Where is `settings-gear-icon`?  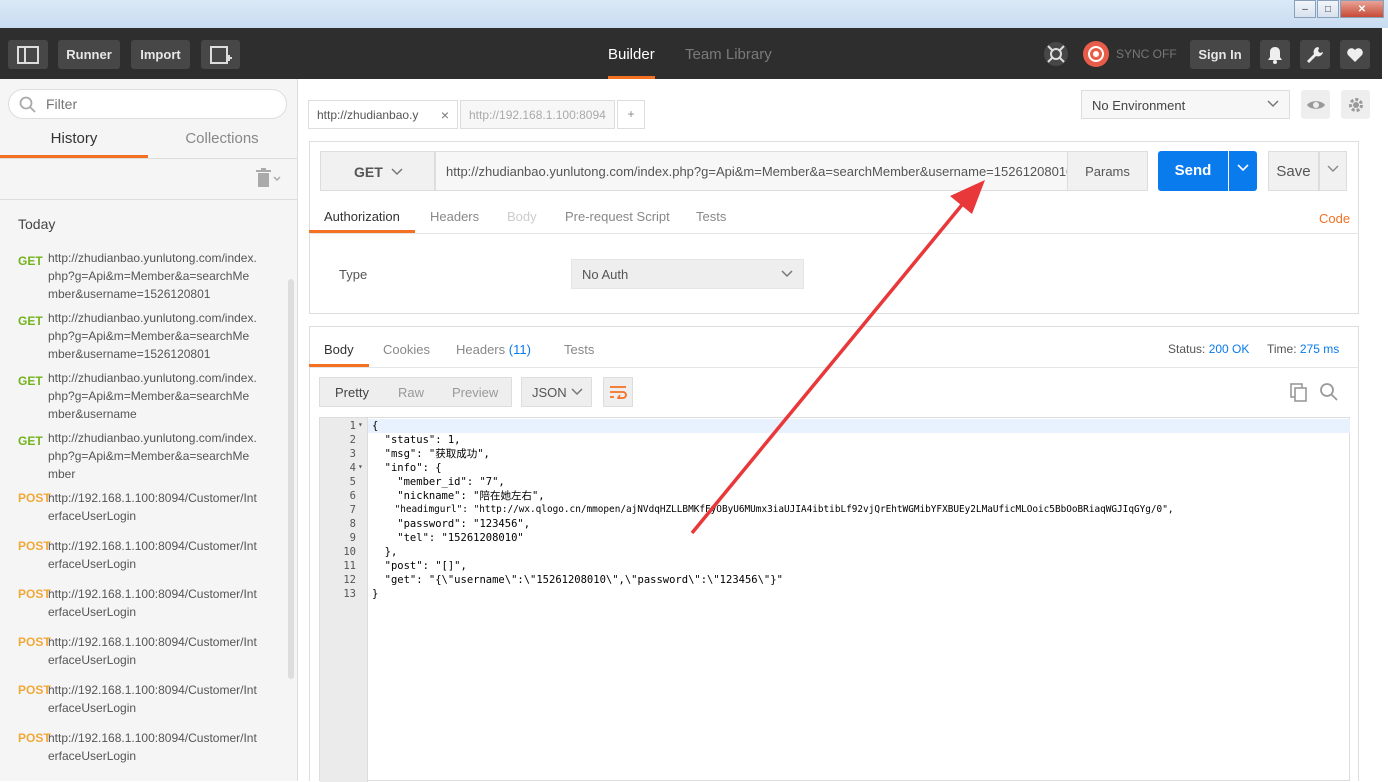 settings-gear-icon is located at coordinates (1355, 104).